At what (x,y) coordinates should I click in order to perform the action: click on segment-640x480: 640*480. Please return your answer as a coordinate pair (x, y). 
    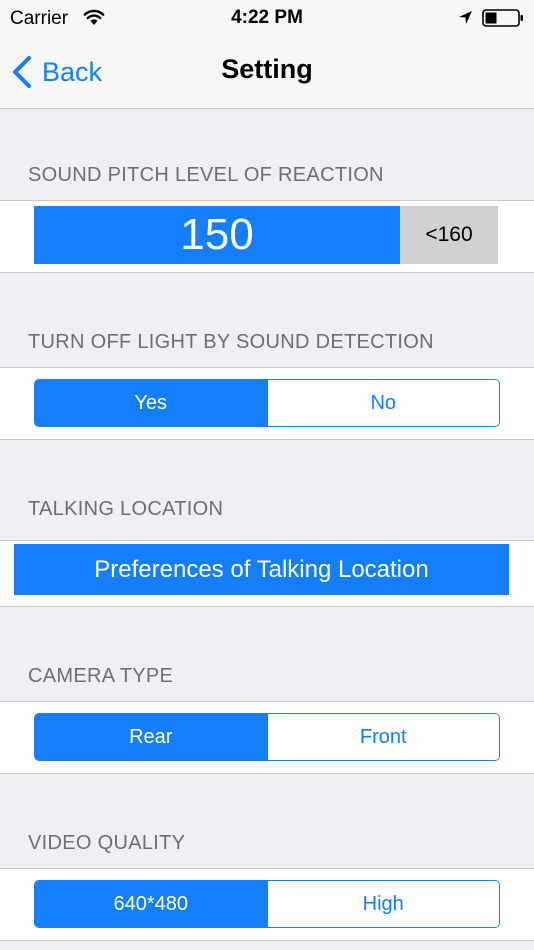
    Looking at the image, I should click on (151, 904).